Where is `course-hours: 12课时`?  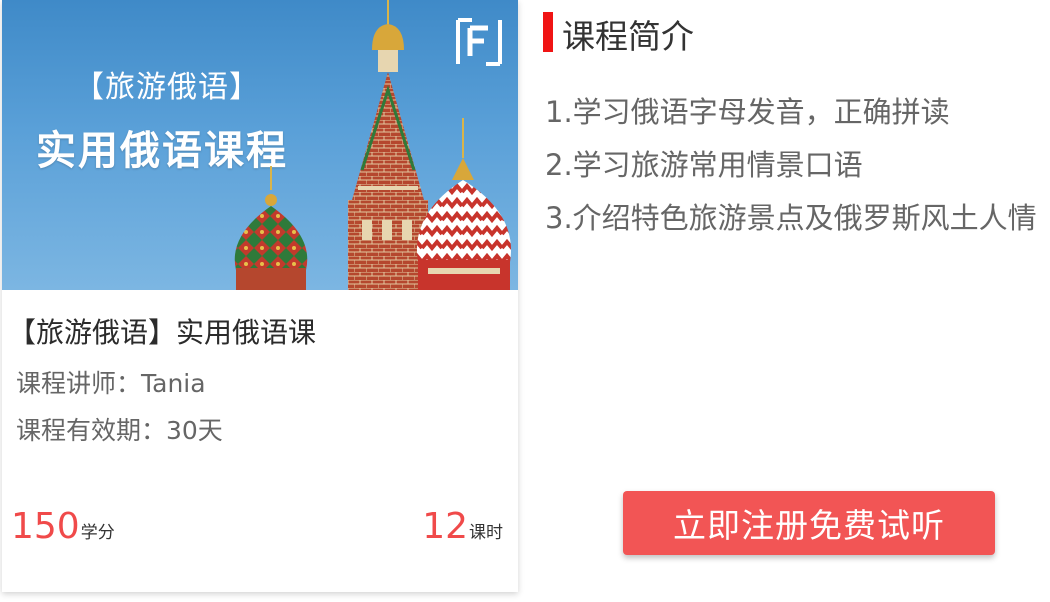 course-hours: 12课时 is located at coordinates (462, 526).